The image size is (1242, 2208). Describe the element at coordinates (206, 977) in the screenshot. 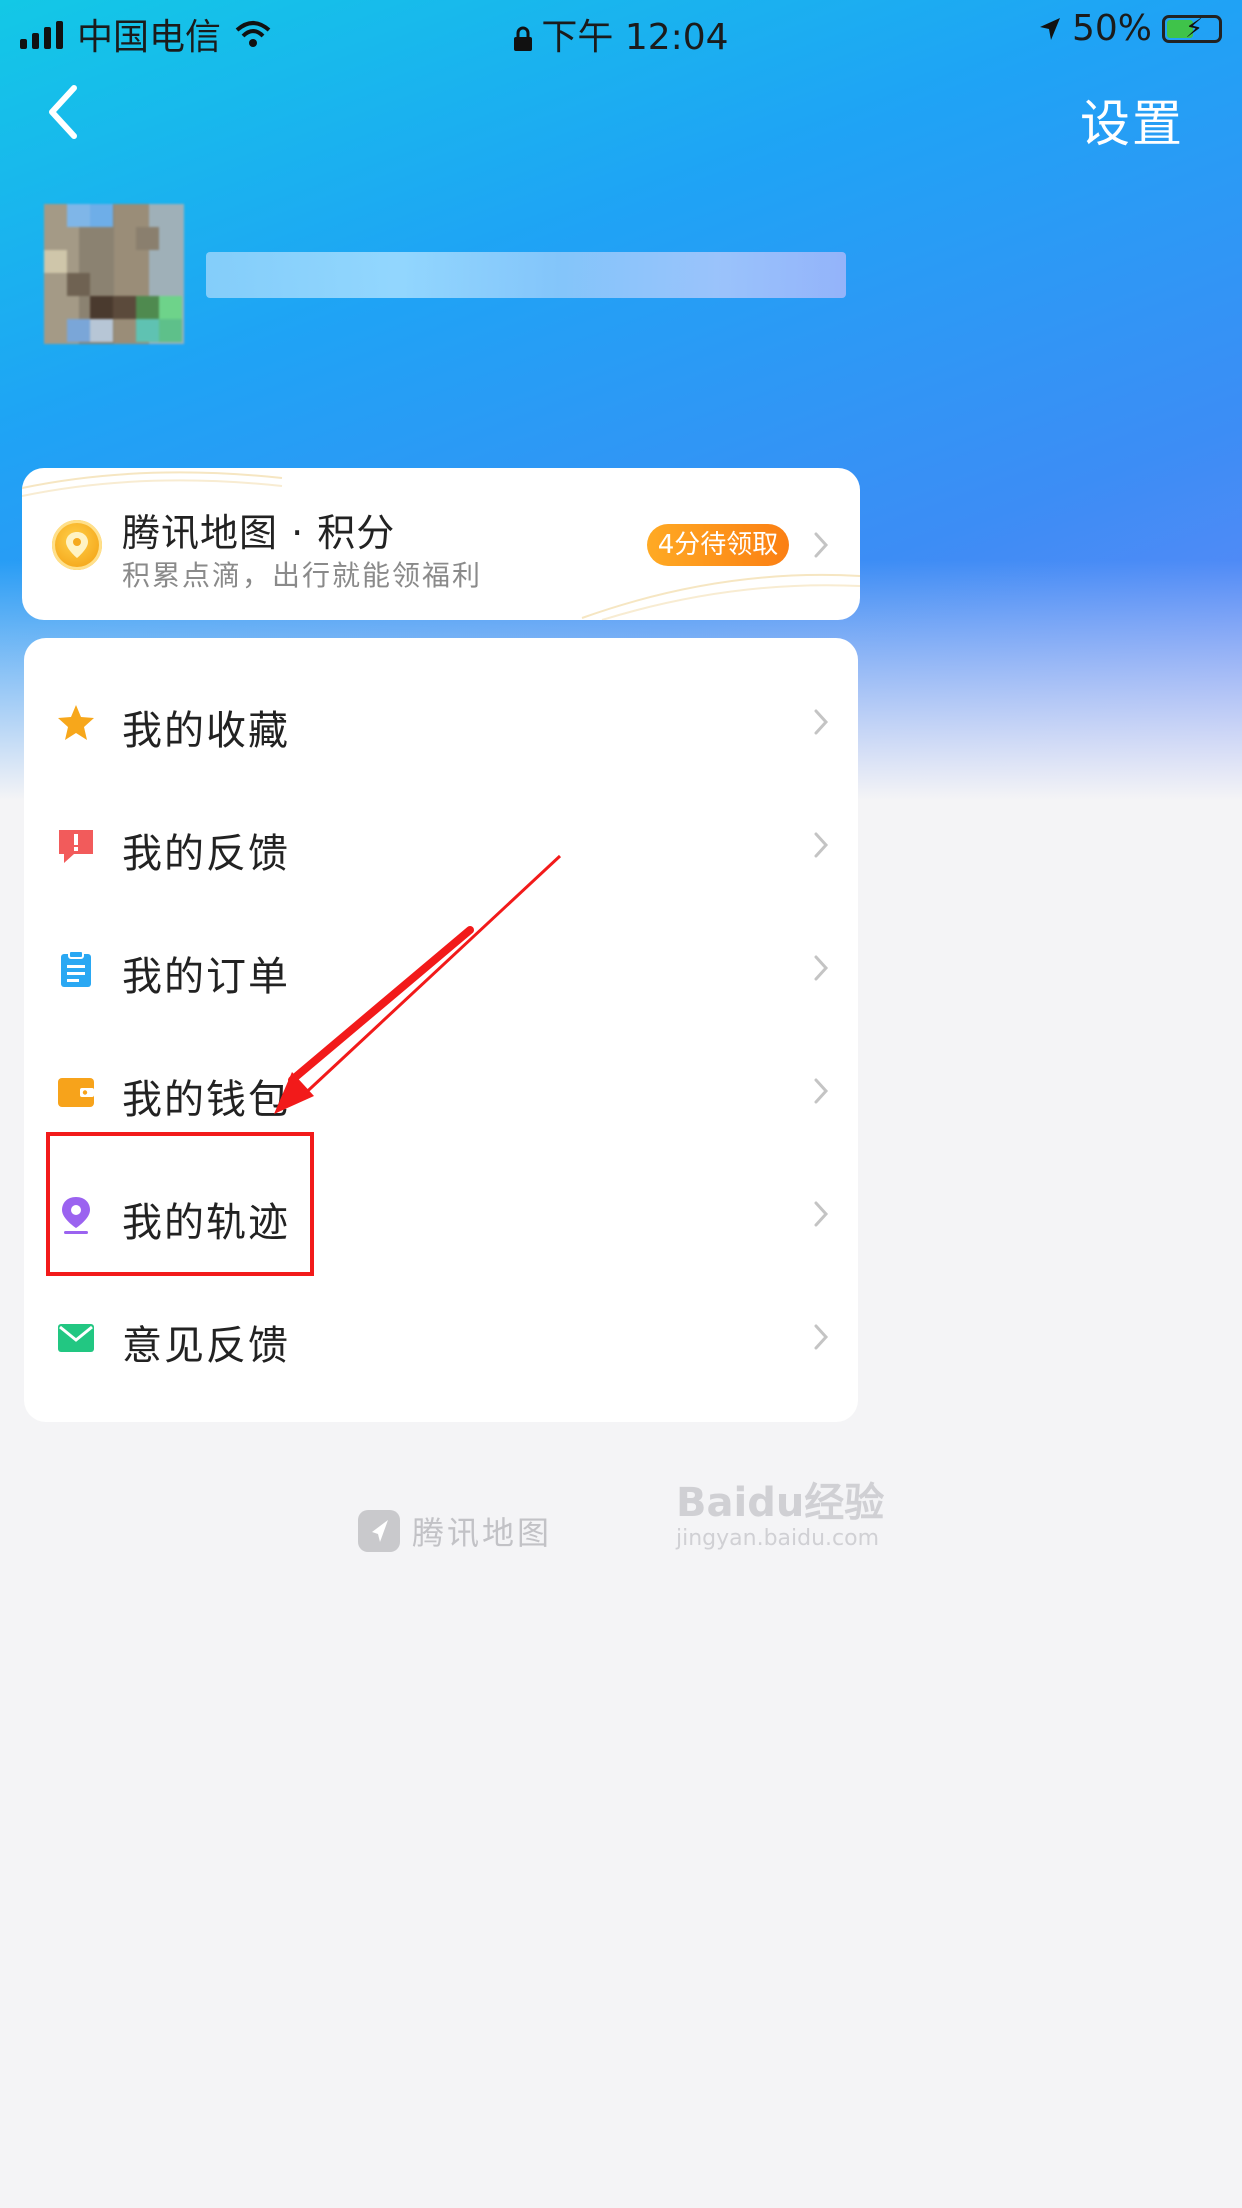

I see `menu-label-orders: 我的订单` at that location.